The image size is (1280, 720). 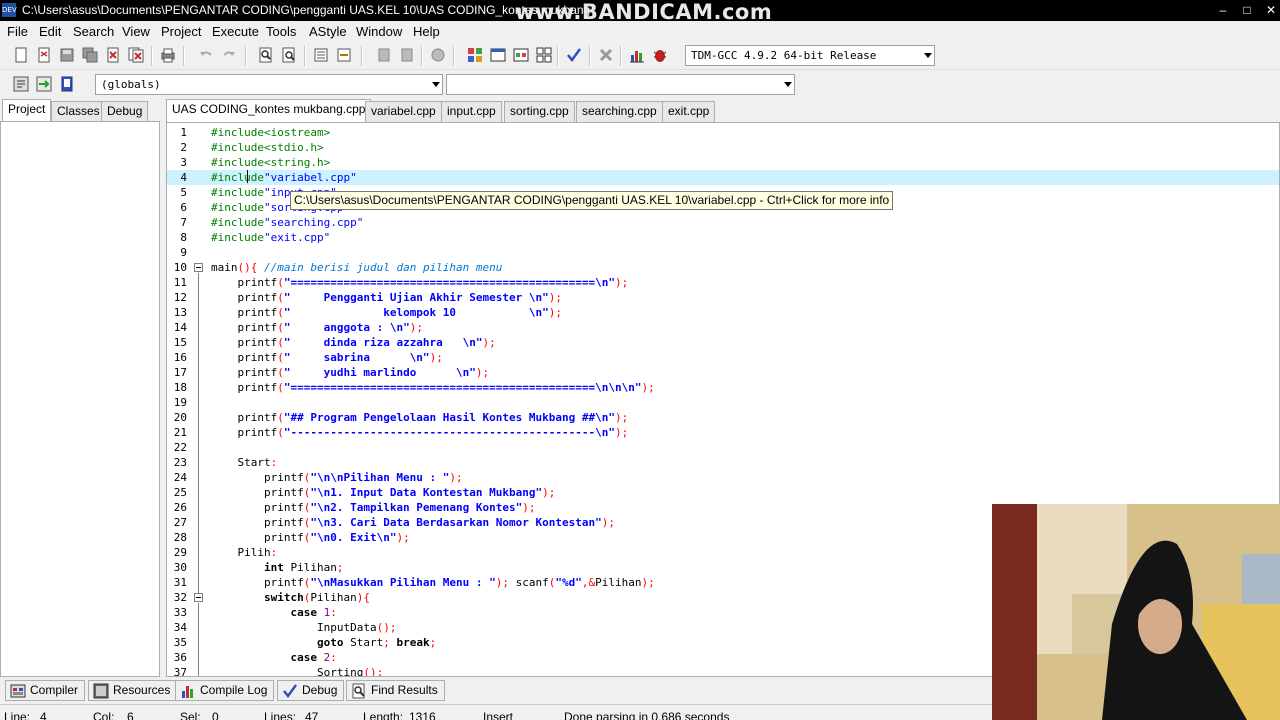 I want to click on member-select, so click(x=620, y=84).